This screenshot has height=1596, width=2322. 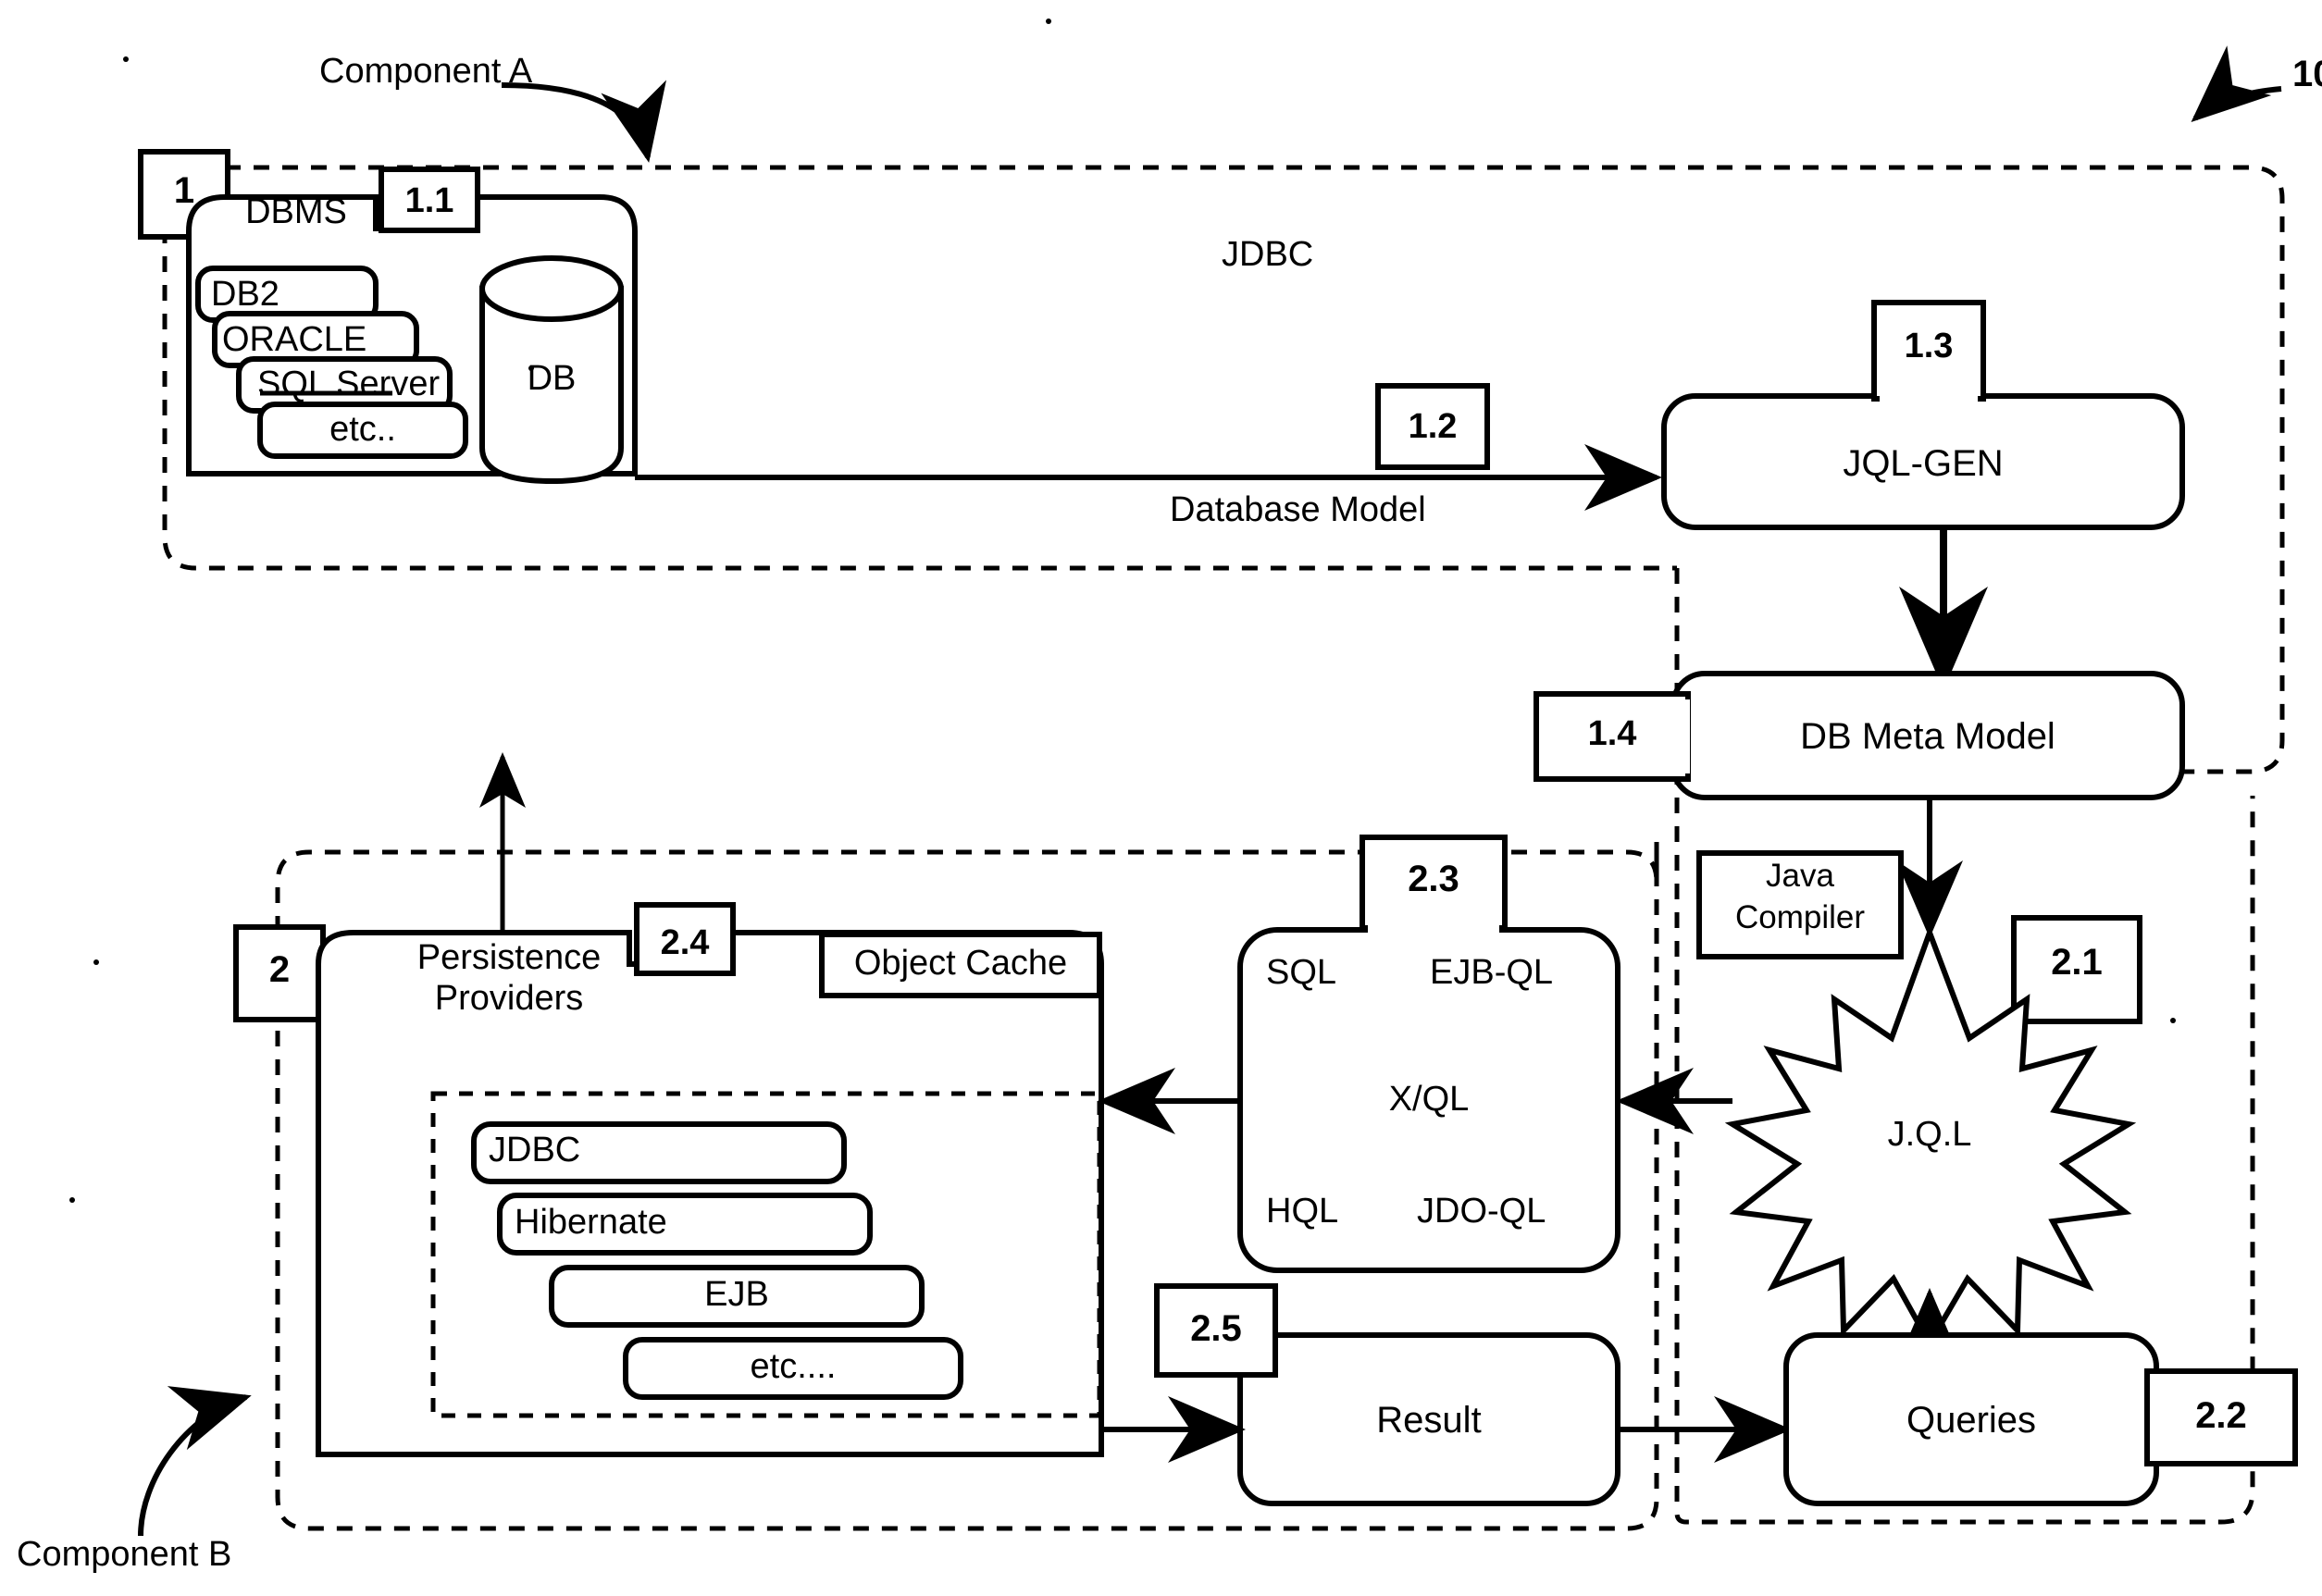 I want to click on b-provider-label-jdbc: JDBC, so click(x=535, y=1150).